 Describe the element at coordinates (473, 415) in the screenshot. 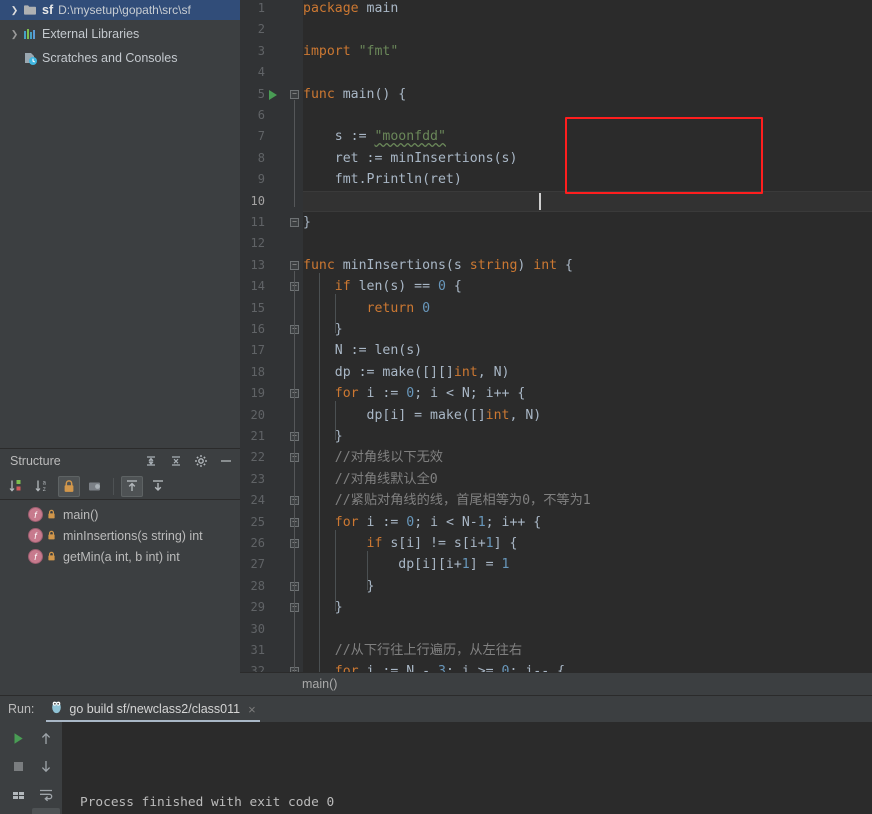

I see `code-token: ([]` at that location.